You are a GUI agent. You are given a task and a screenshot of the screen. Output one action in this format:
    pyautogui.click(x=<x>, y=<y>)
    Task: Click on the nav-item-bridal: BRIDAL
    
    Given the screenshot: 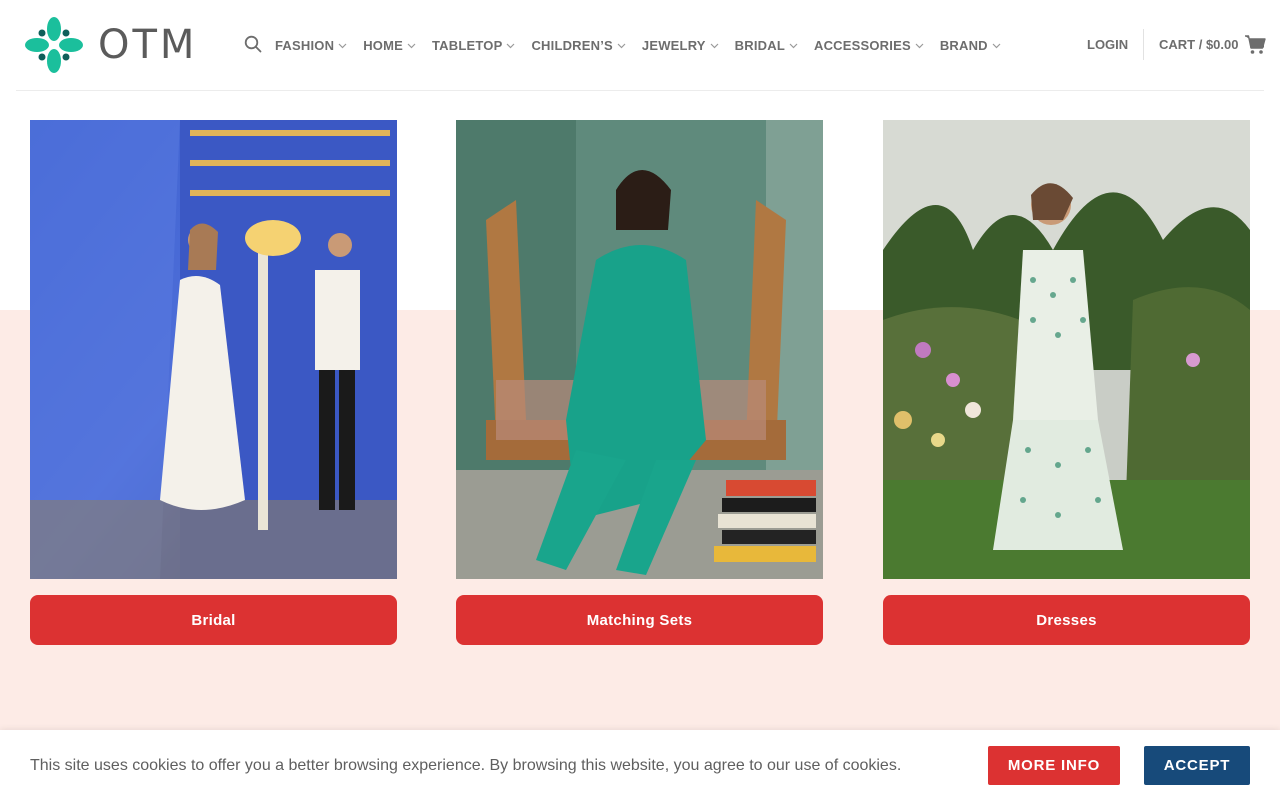 What is the action you would take?
    pyautogui.click(x=767, y=45)
    